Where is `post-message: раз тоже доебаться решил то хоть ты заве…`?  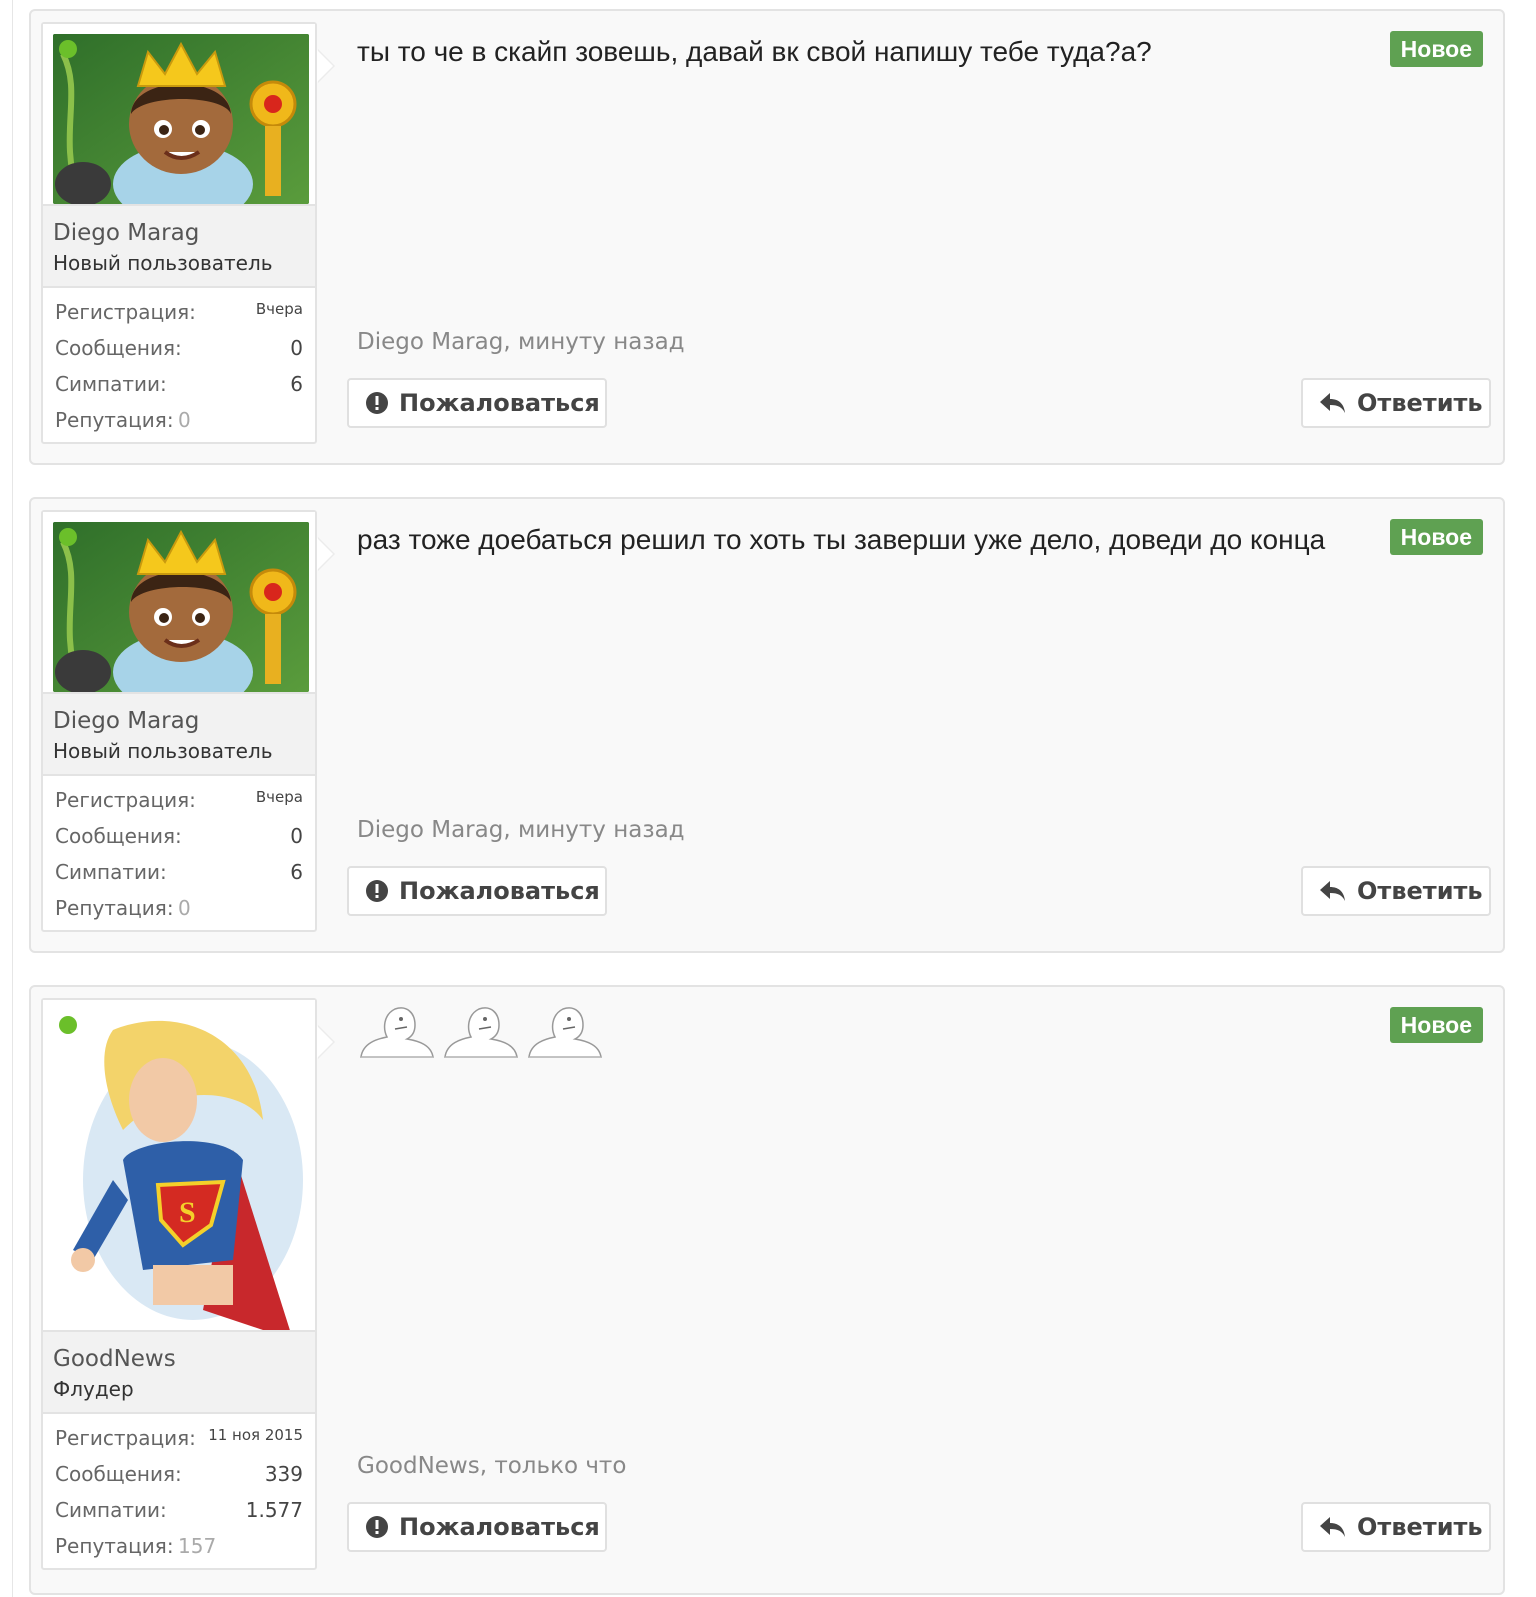
post-message: раз тоже доебаться решил то хоть ты заве… is located at coordinates (841, 539).